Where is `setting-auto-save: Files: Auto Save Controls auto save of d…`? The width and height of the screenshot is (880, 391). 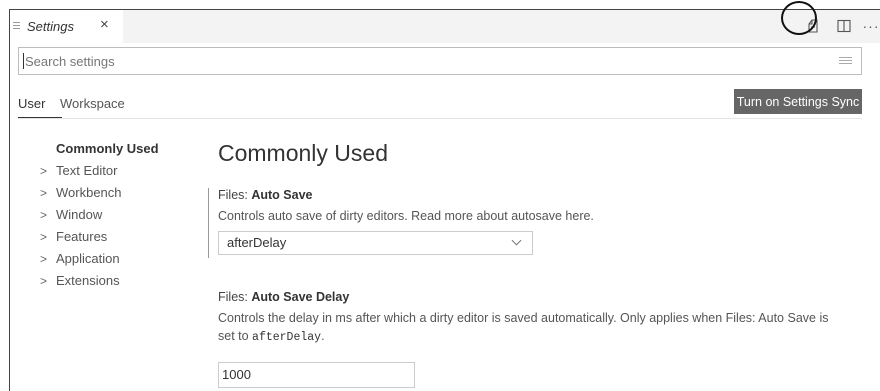 setting-auto-save: Files: Auto Save Controls auto save of d… is located at coordinates (406, 221).